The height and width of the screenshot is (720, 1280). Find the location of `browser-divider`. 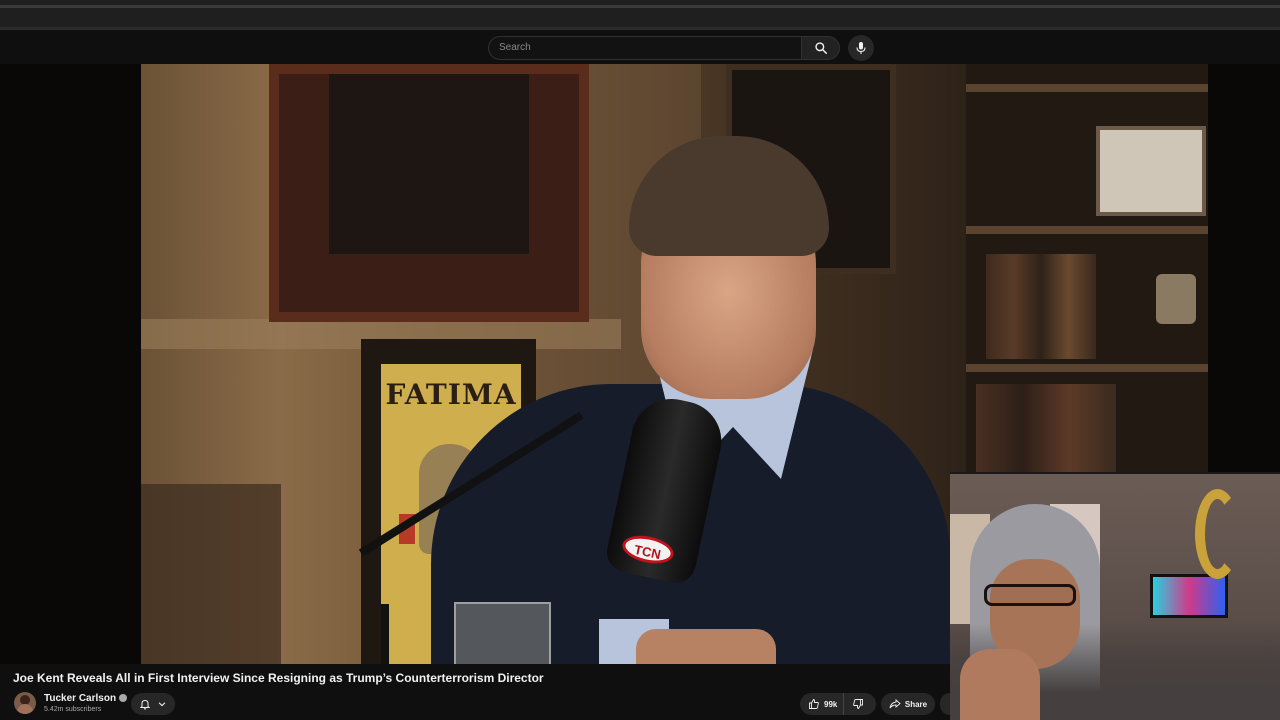

browser-divider is located at coordinates (640, 6).